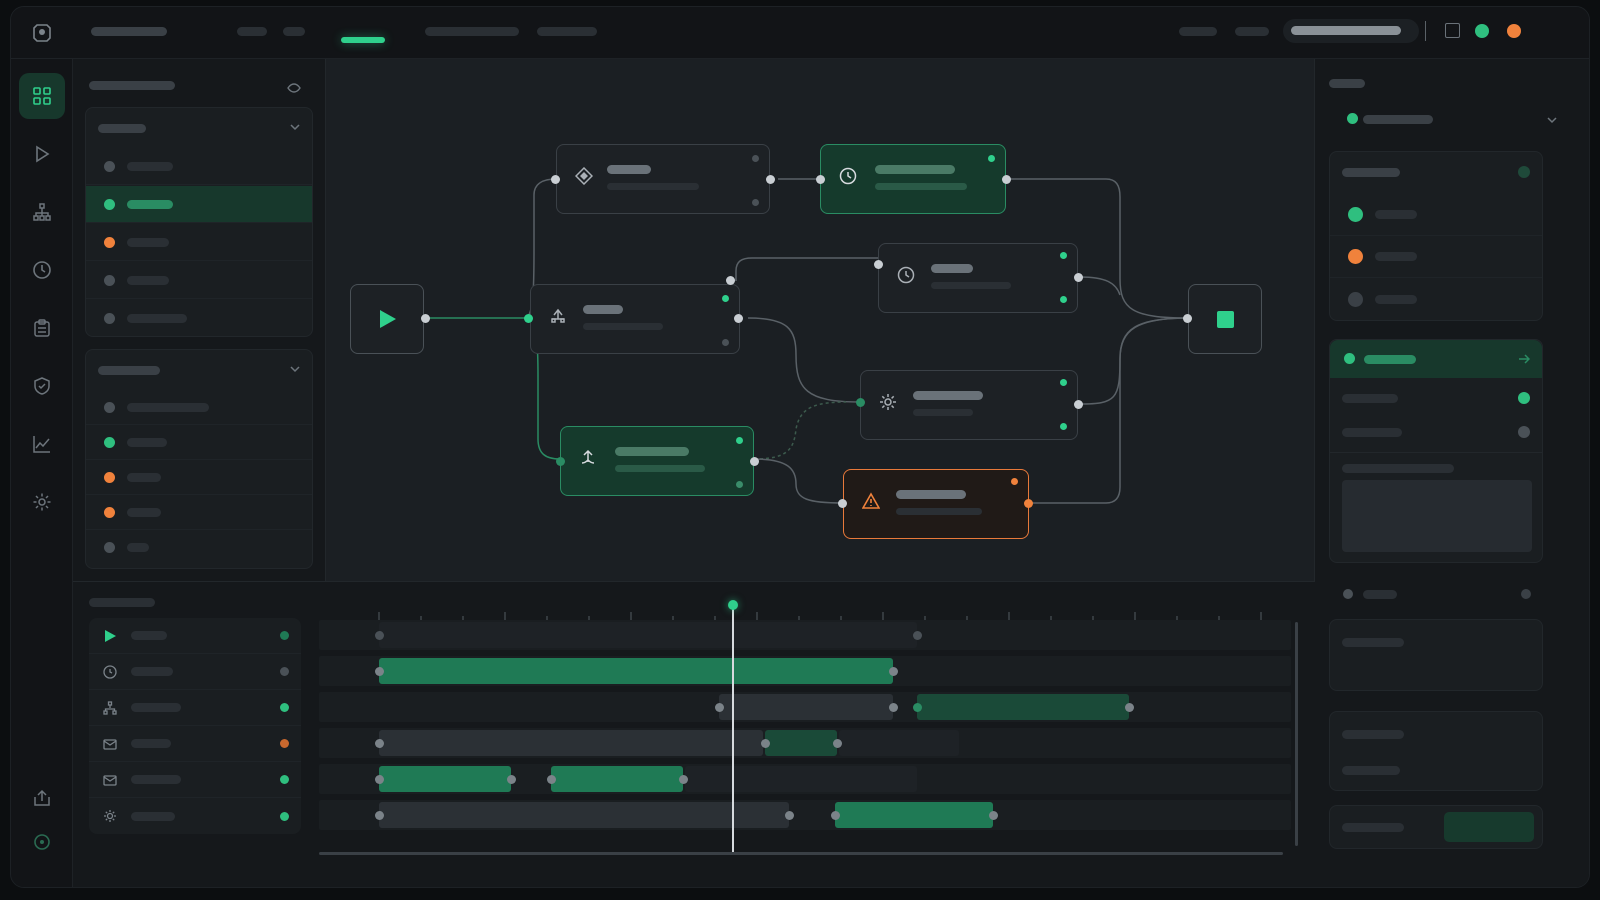  What do you see at coordinates (1436, 359) in the screenshot?
I see `selected-item-header` at bounding box center [1436, 359].